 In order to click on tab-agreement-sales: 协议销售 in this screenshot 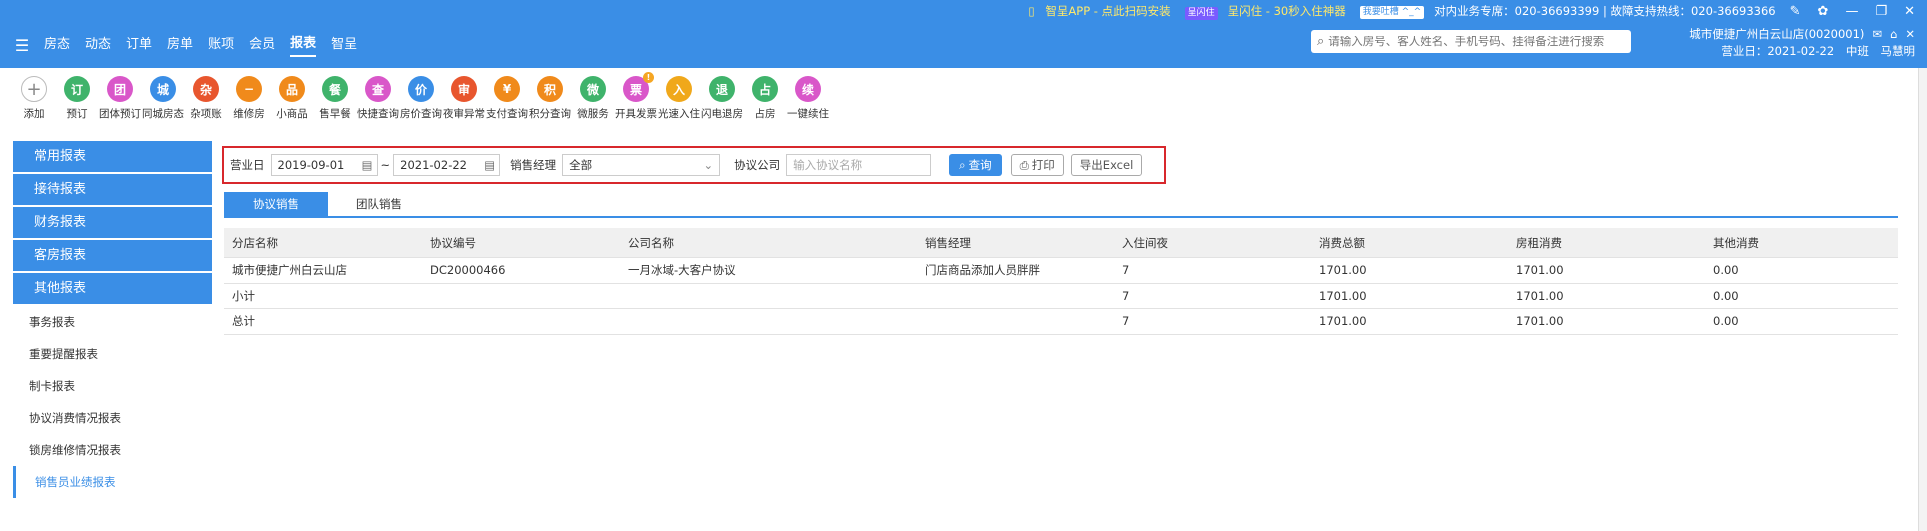, I will do `click(276, 204)`.